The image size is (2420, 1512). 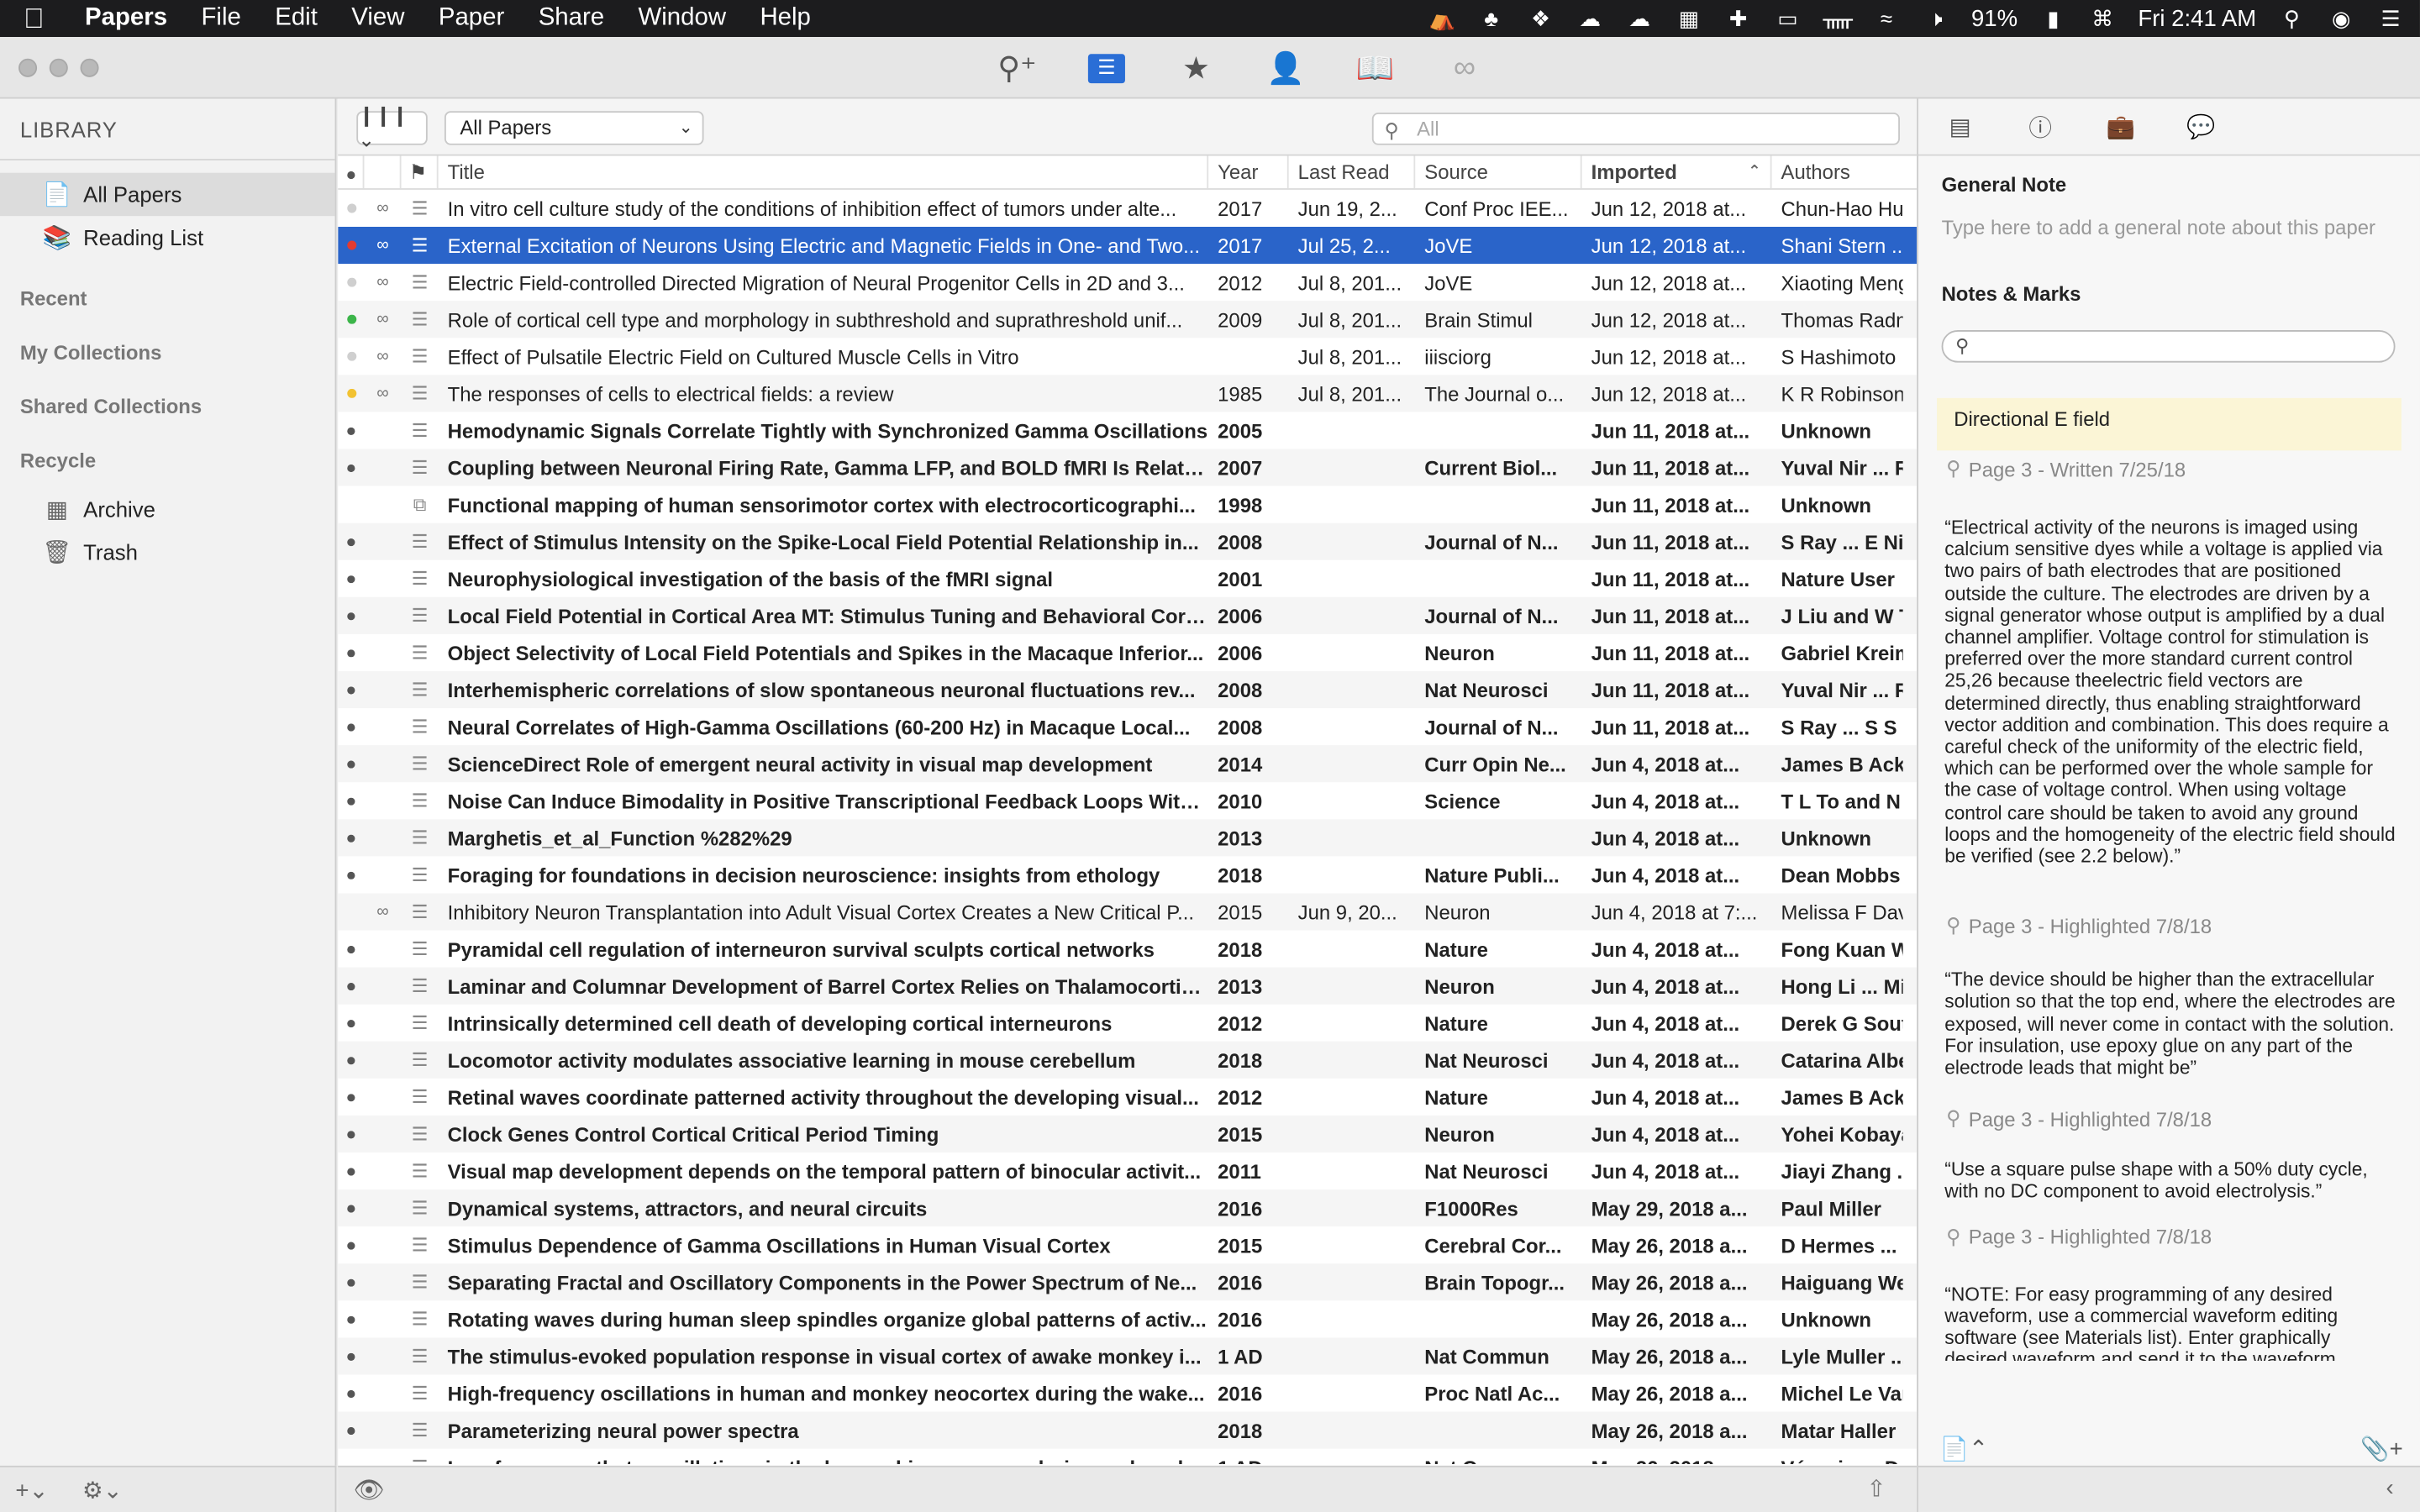 What do you see at coordinates (1106, 68) in the screenshot?
I see `library-view-button: ☰` at bounding box center [1106, 68].